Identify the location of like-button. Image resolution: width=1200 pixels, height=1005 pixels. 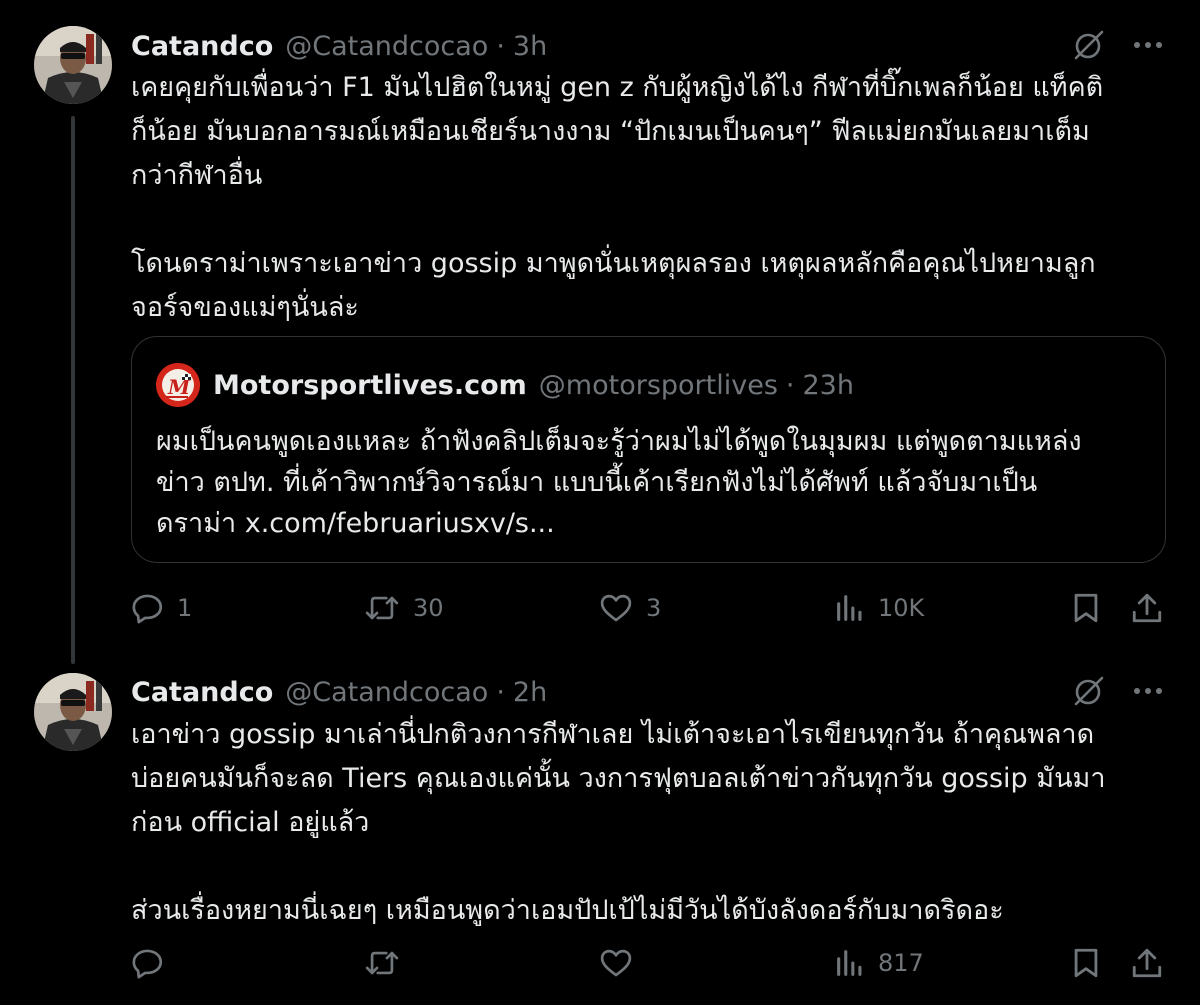
(622, 963).